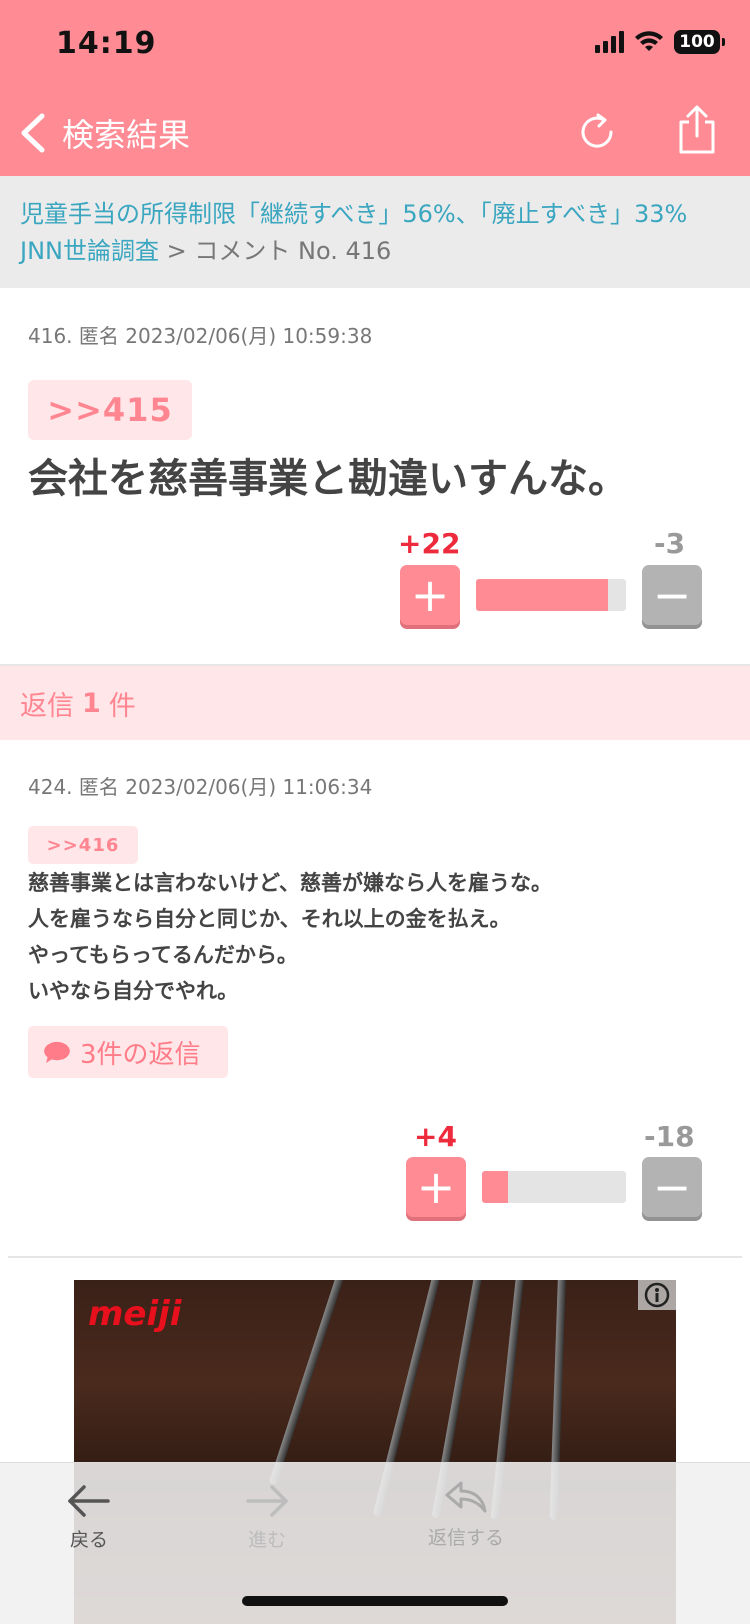  What do you see at coordinates (598, 132) in the screenshot?
I see `reload-icon` at bounding box center [598, 132].